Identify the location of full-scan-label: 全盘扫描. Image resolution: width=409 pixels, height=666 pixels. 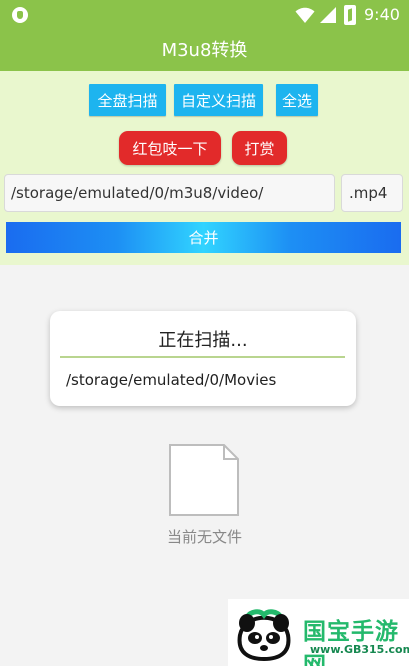
(127, 100).